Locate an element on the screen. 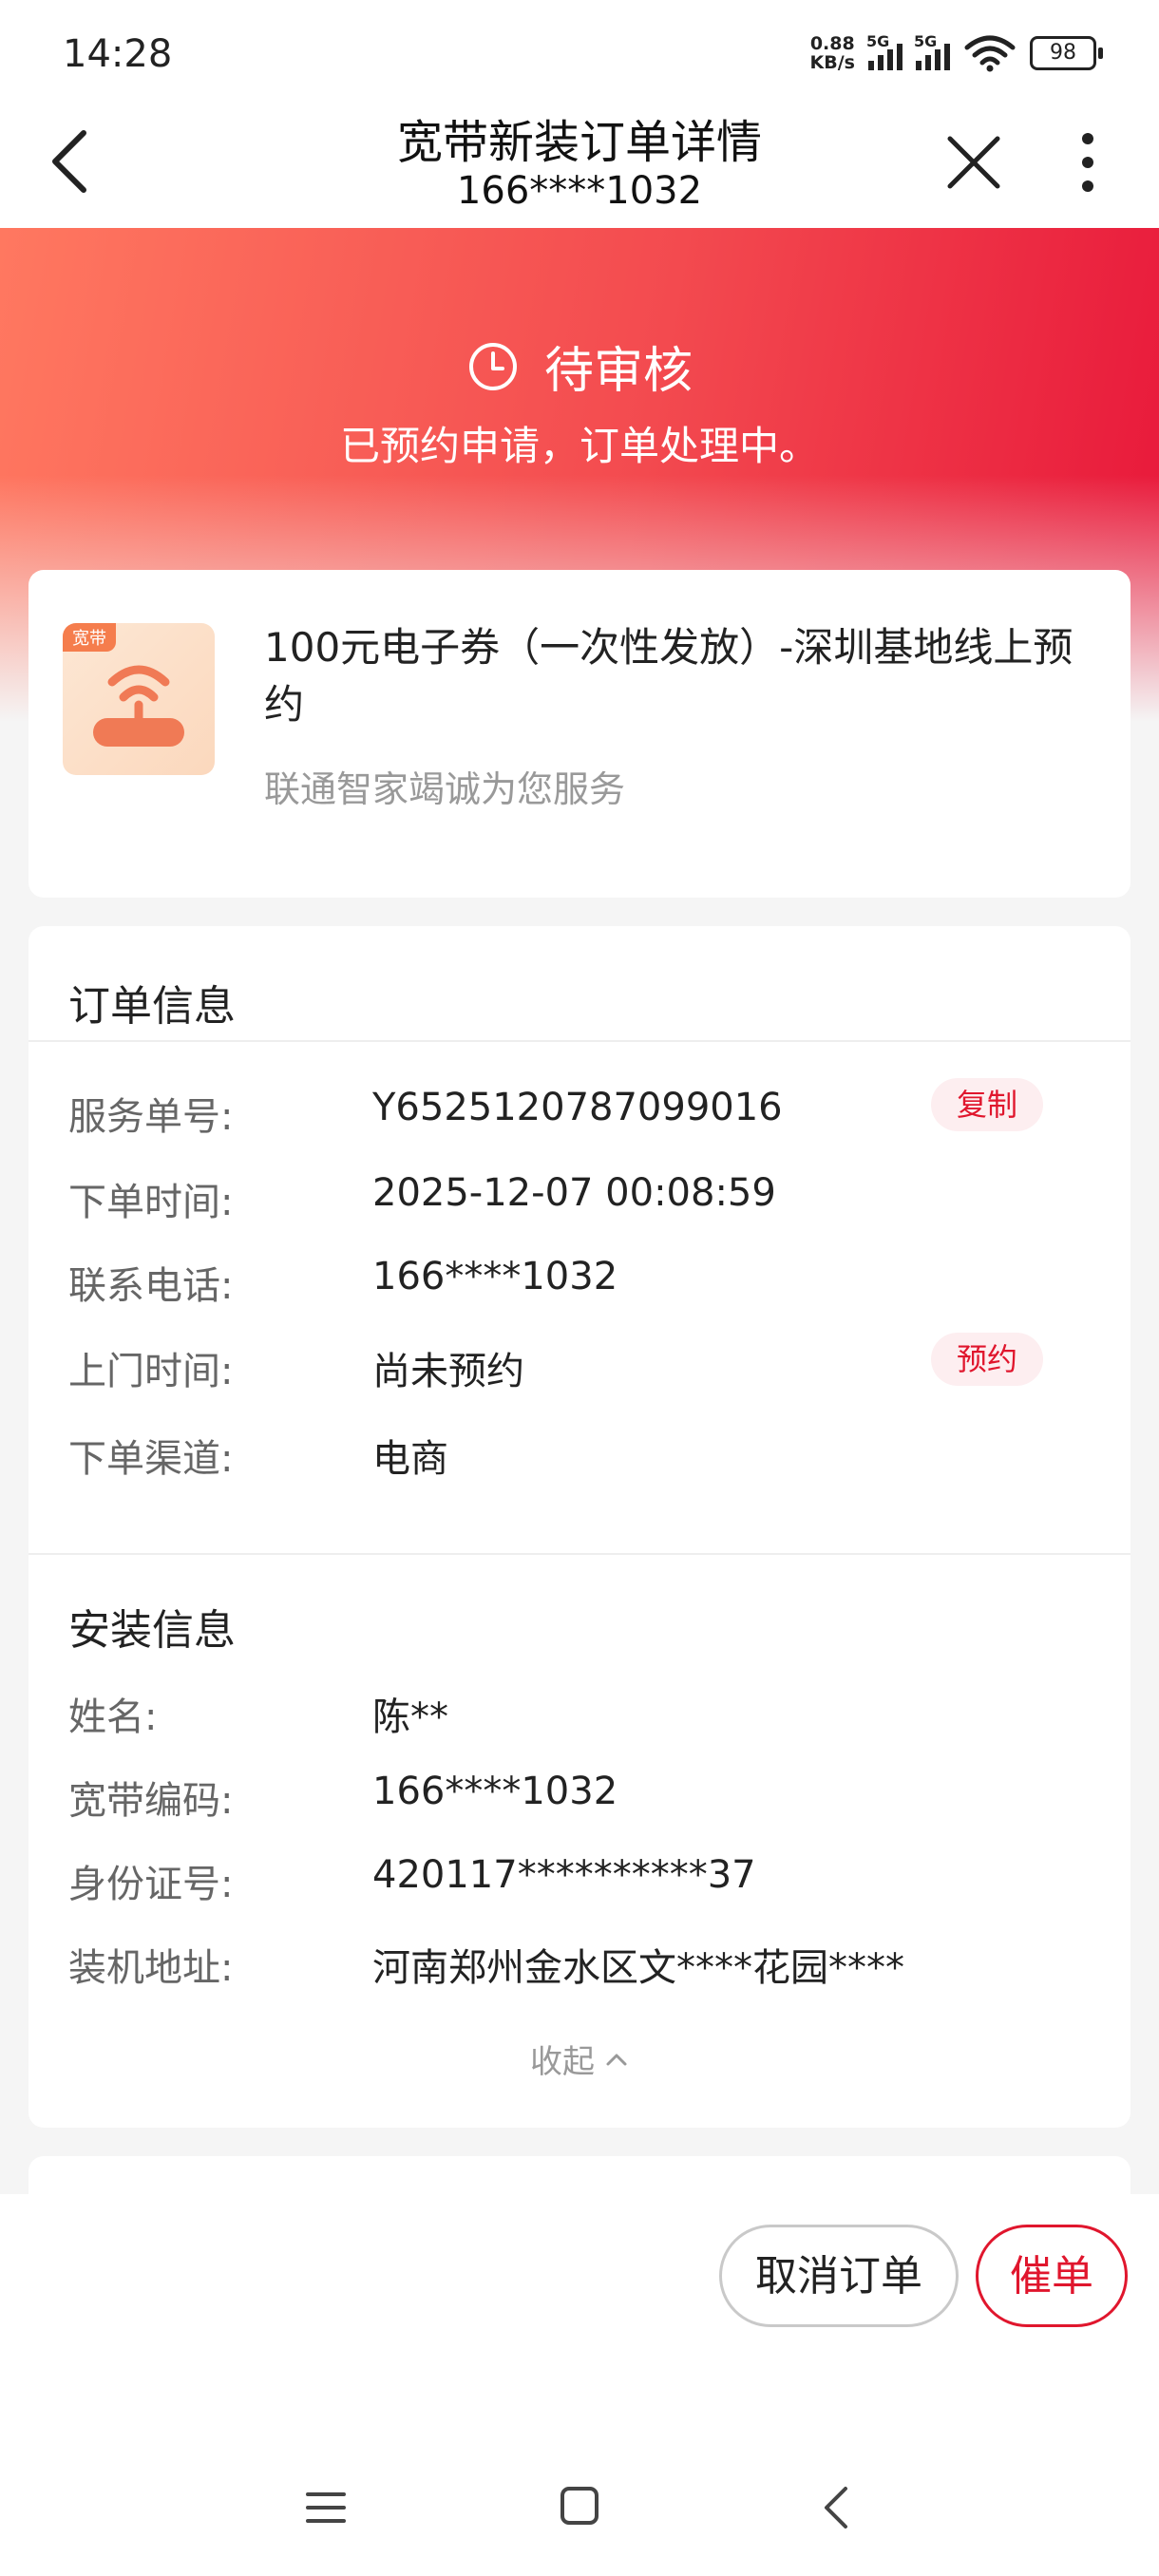  chevron-up-icon is located at coordinates (616, 2059).